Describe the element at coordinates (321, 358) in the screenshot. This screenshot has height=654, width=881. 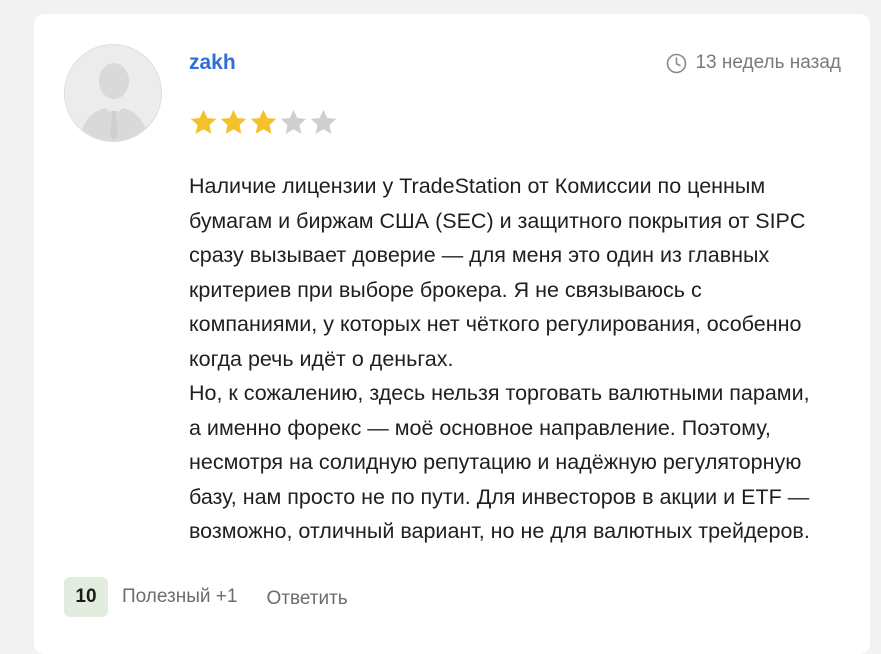
I see `review-text-line: когда речь идёт о деньгах.` at that location.